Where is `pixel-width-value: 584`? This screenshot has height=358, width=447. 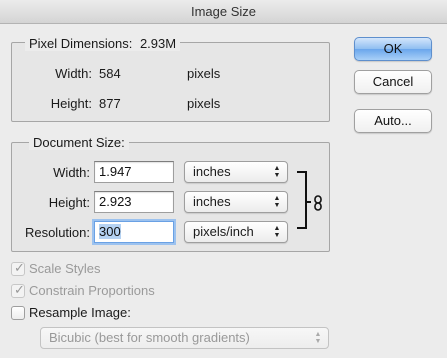 pixel-width-value: 584 is located at coordinates (110, 73).